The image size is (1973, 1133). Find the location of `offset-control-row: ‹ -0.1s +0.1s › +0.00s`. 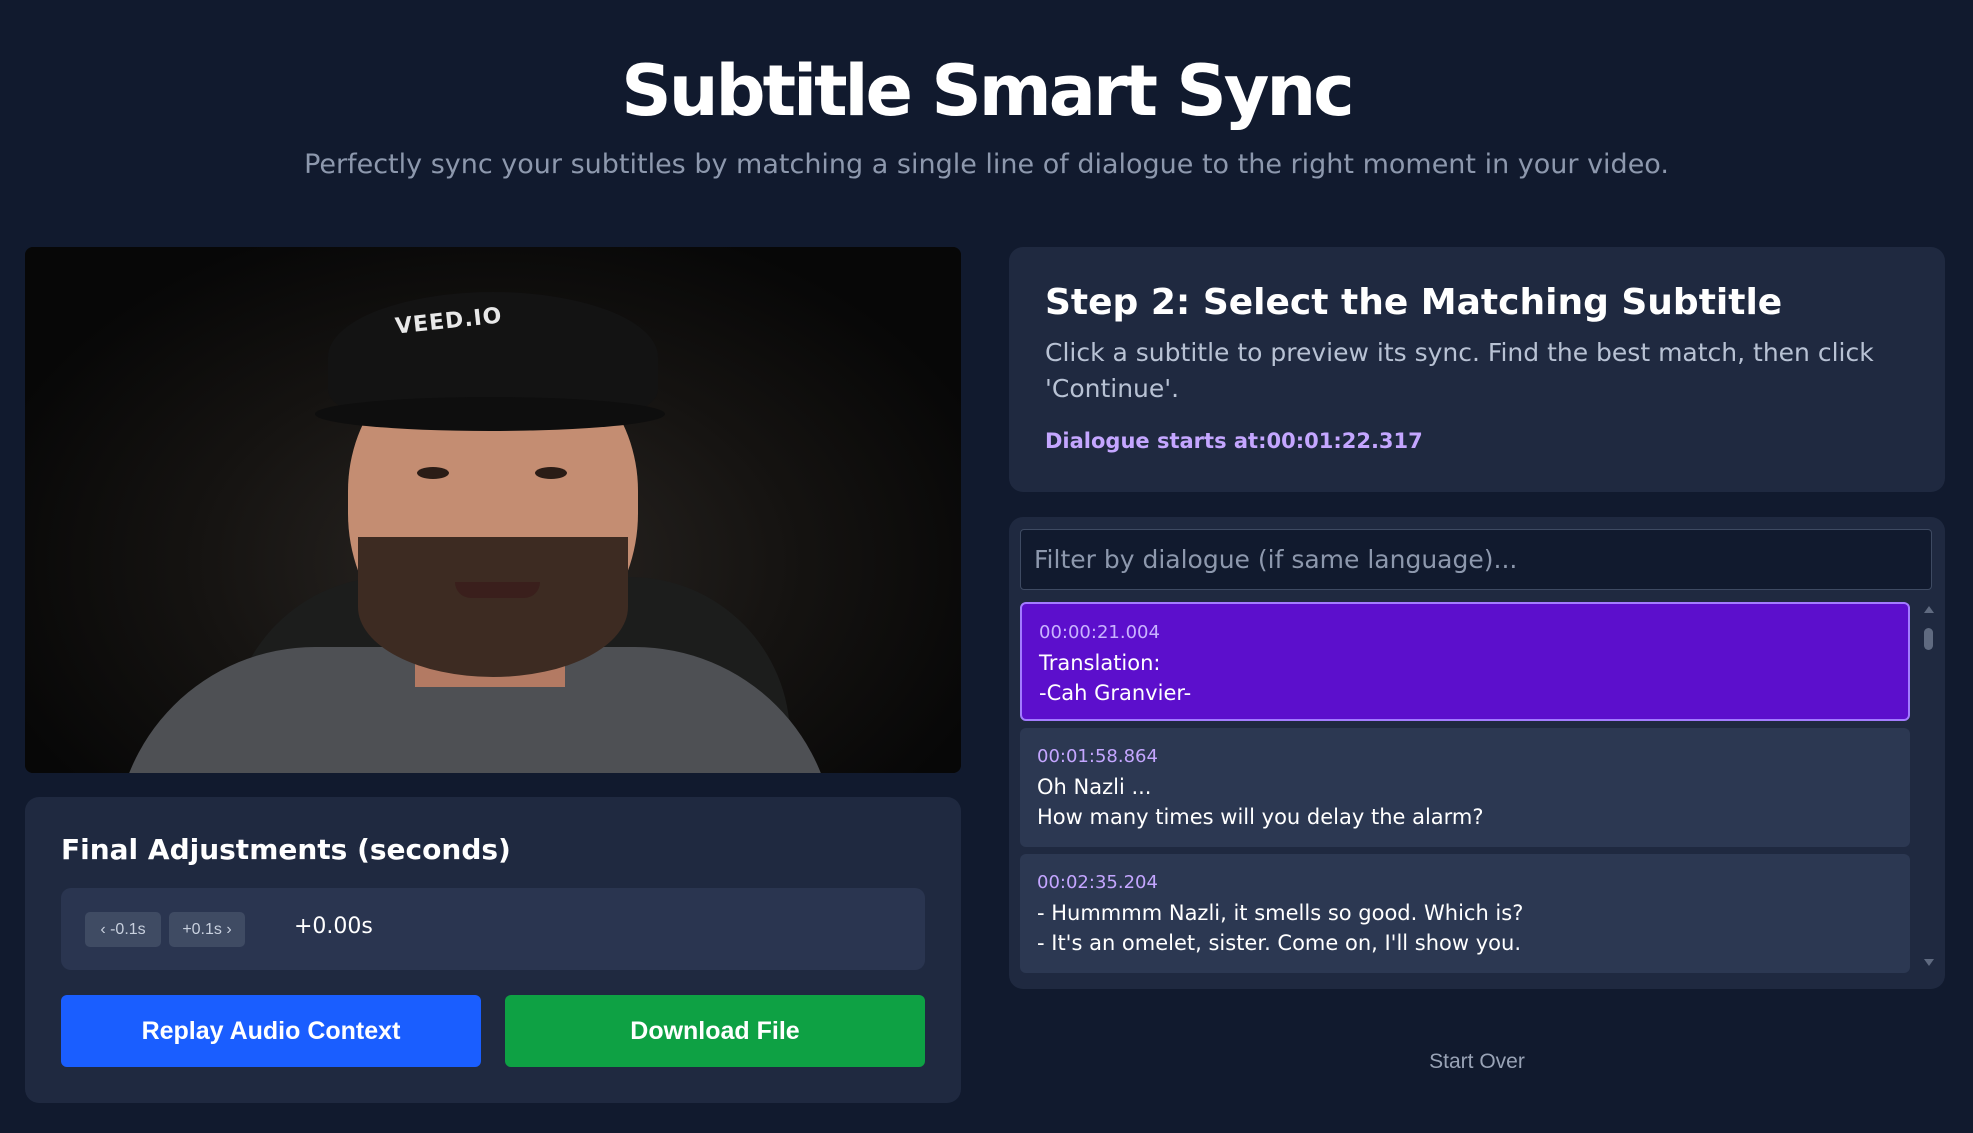

offset-control-row: ‹ -0.1s +0.1s › +0.00s is located at coordinates (493, 929).